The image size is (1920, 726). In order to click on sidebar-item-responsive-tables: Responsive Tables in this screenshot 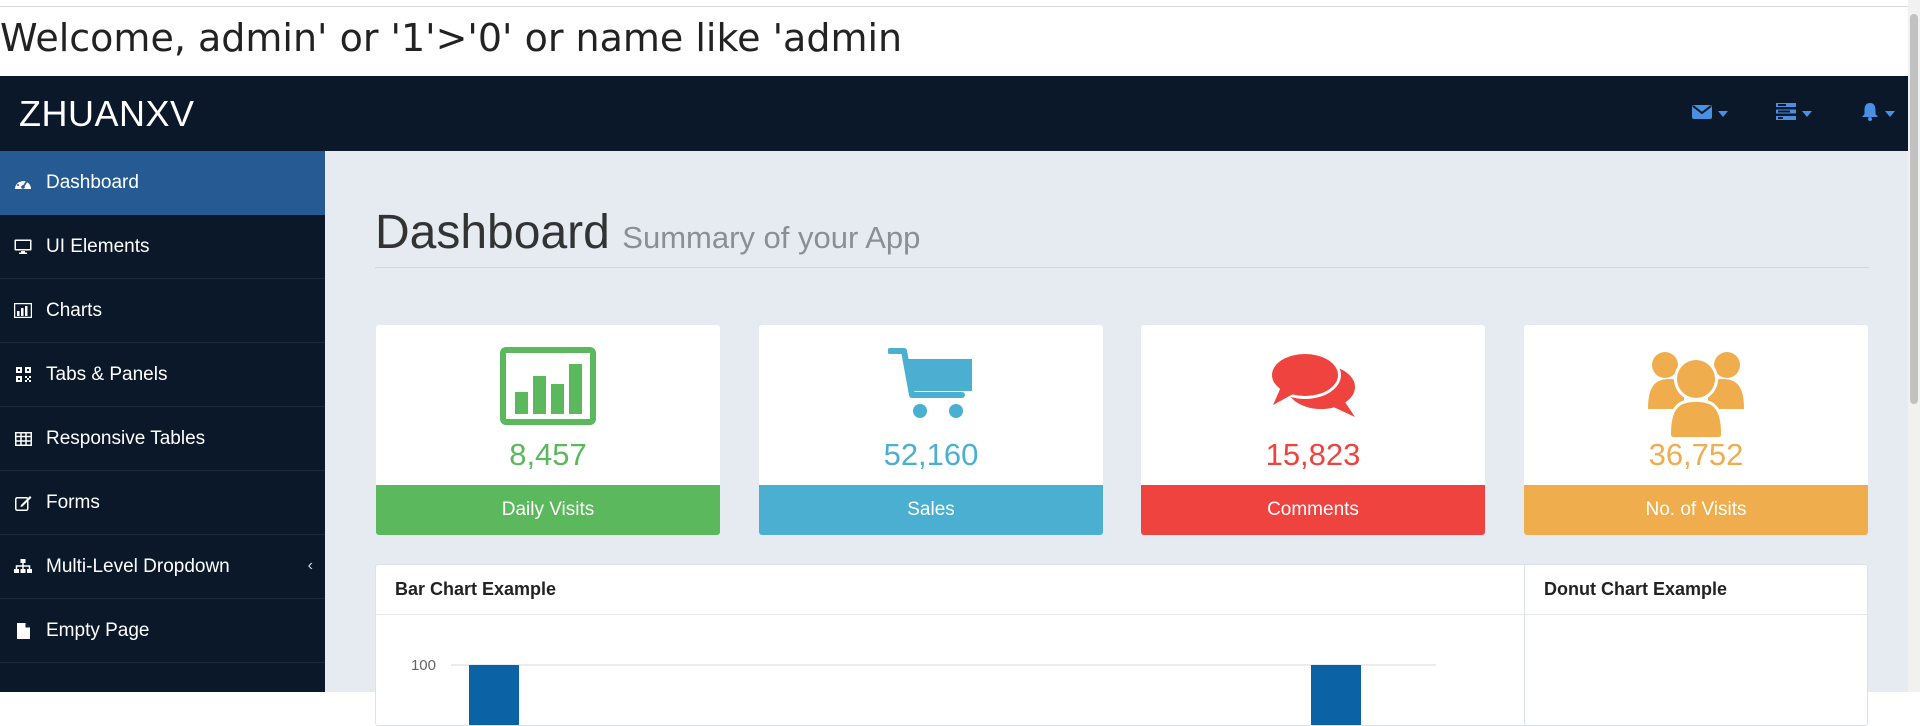, I will do `click(162, 439)`.